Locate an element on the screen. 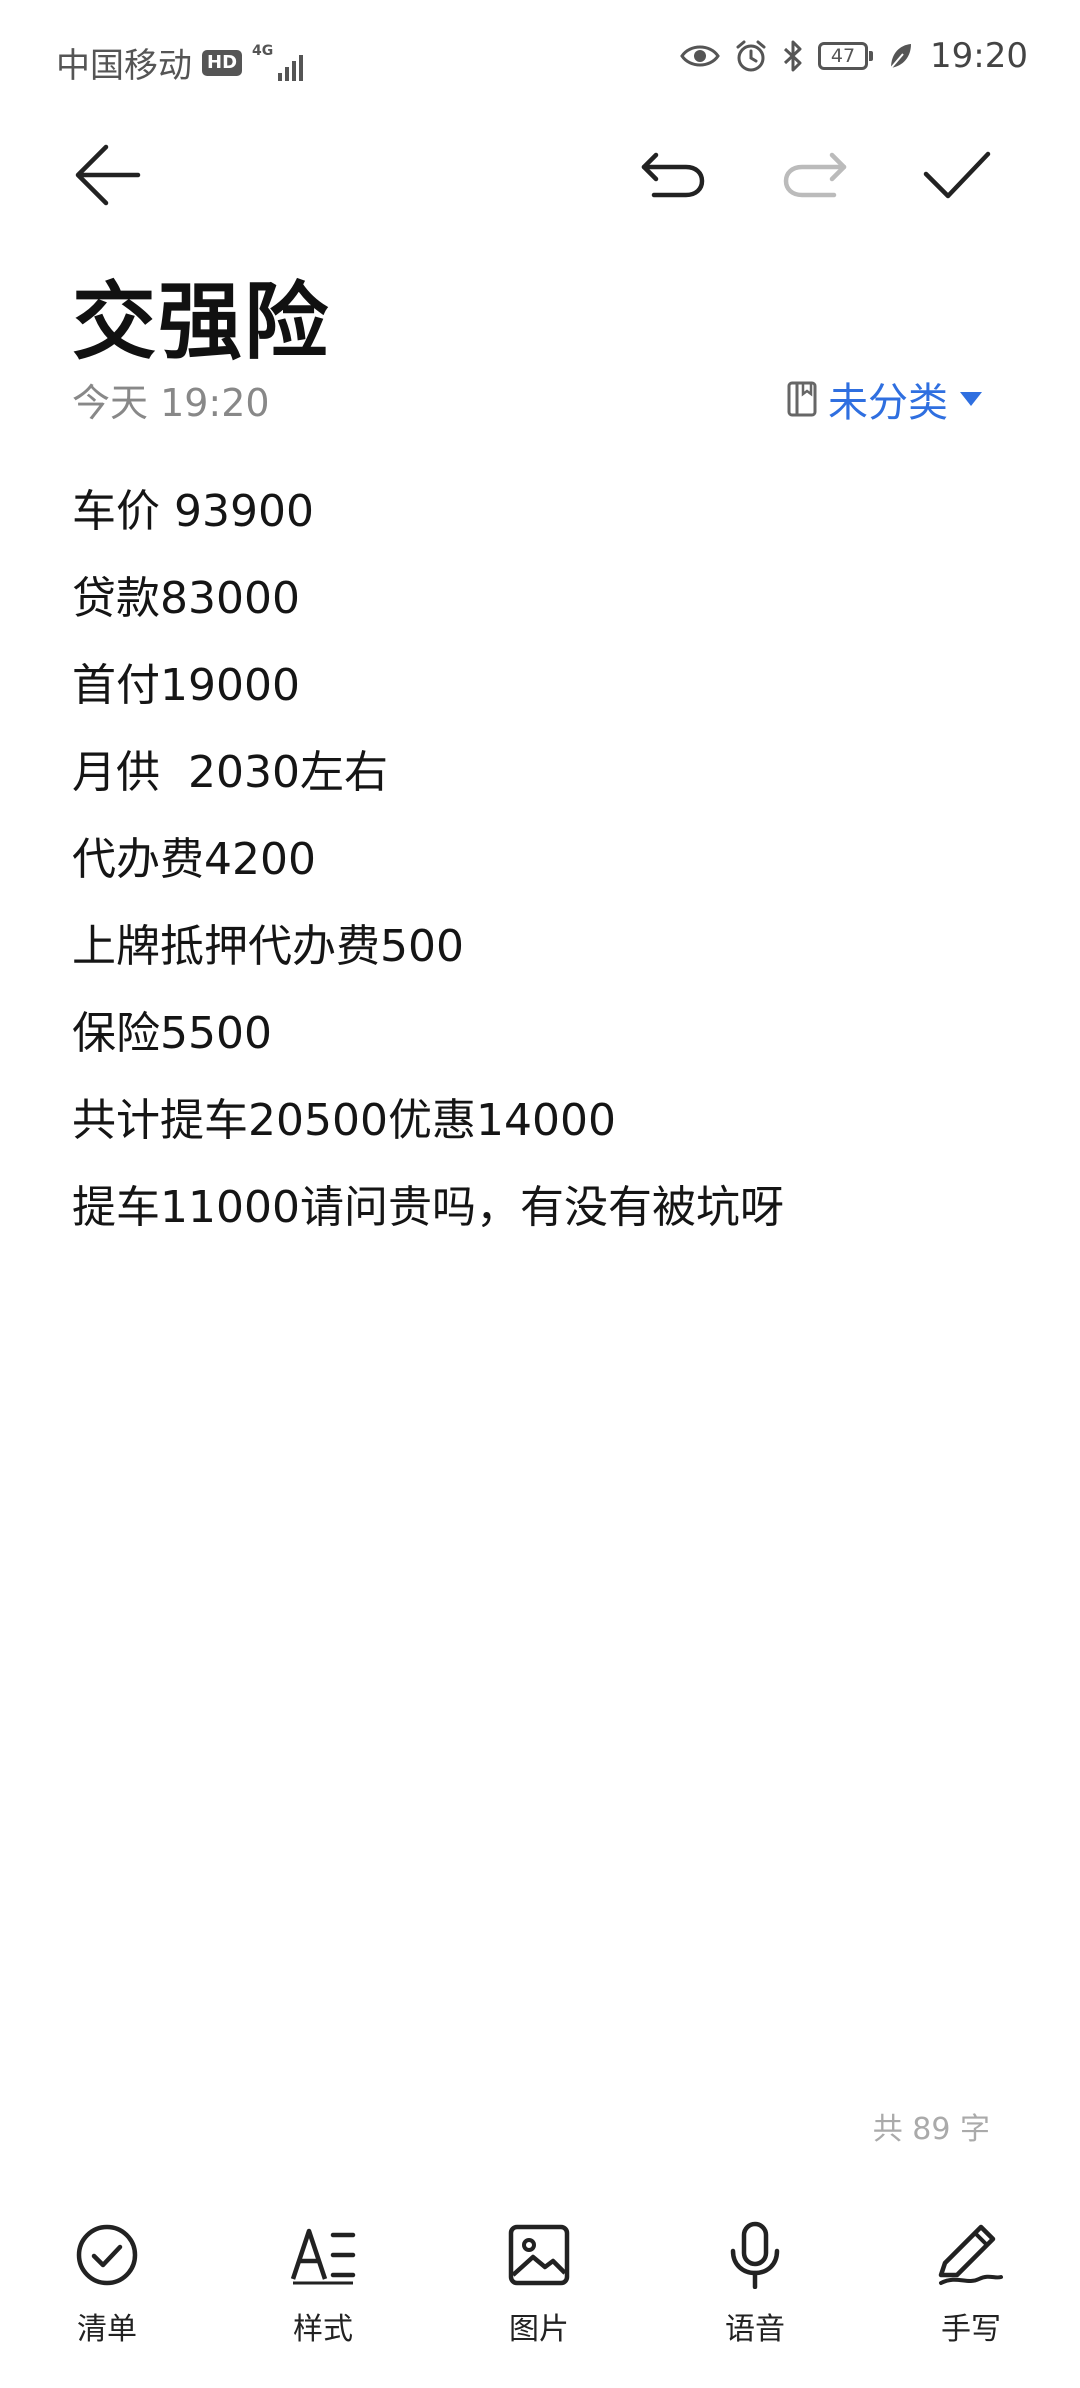 This screenshot has width=1080, height=2388. hd-badge: HD is located at coordinates (222, 62).